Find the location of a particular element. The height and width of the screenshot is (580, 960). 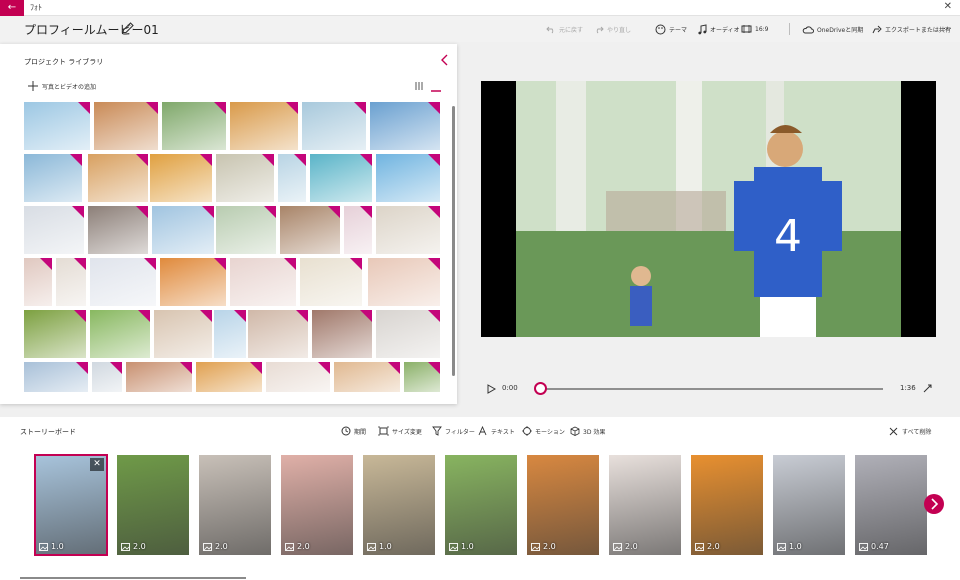

pencil-icon is located at coordinates (128, 28).